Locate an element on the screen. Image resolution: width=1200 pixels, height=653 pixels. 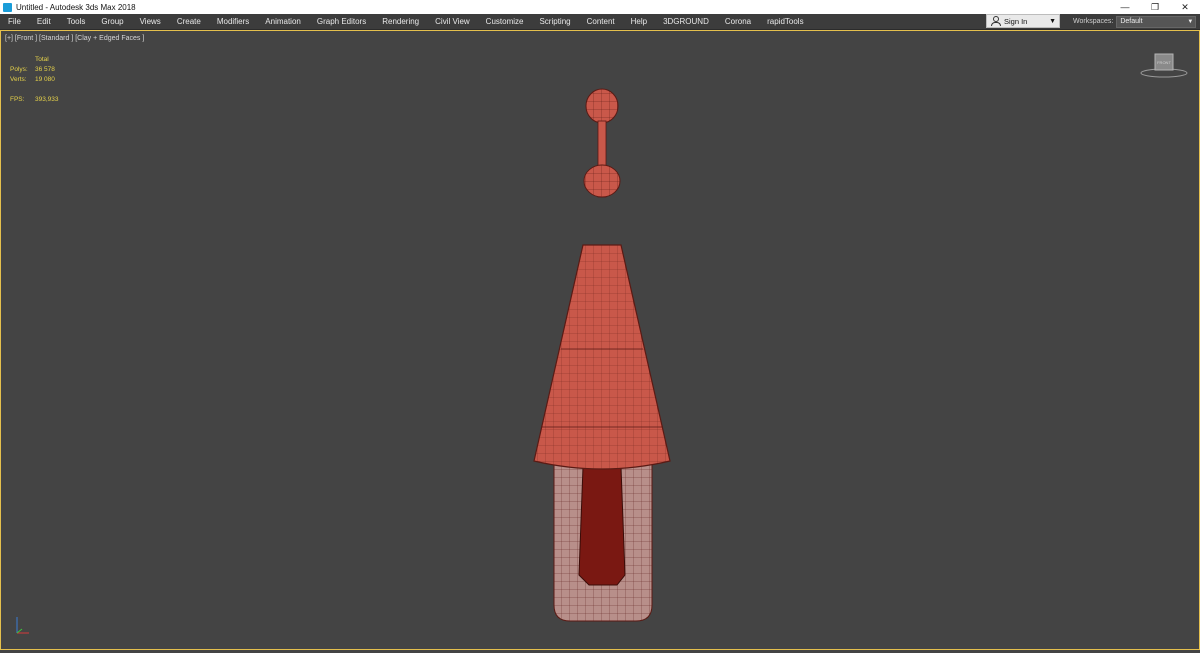
user-icon is located at coordinates (995, 21).